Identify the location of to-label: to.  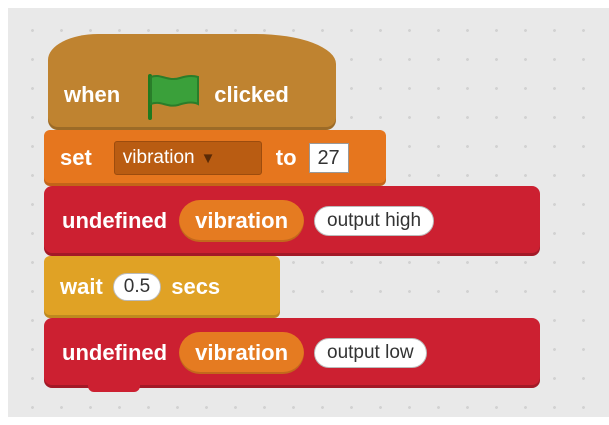
(286, 157).